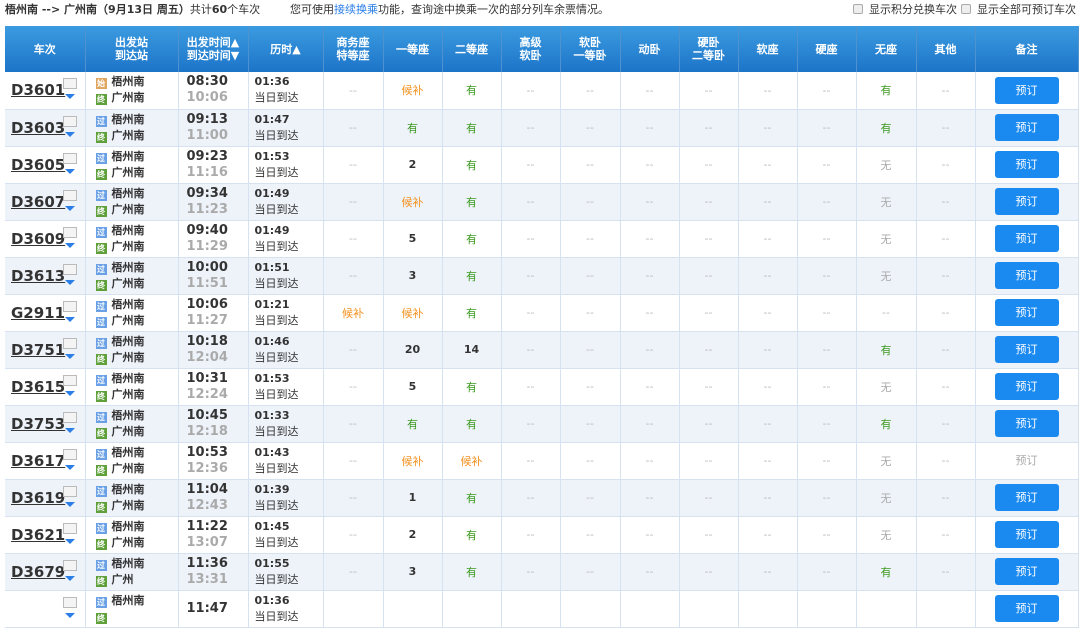 The width and height of the screenshot is (1080, 628). I want to click on remark-cell: 预订, so click(1027, 91).